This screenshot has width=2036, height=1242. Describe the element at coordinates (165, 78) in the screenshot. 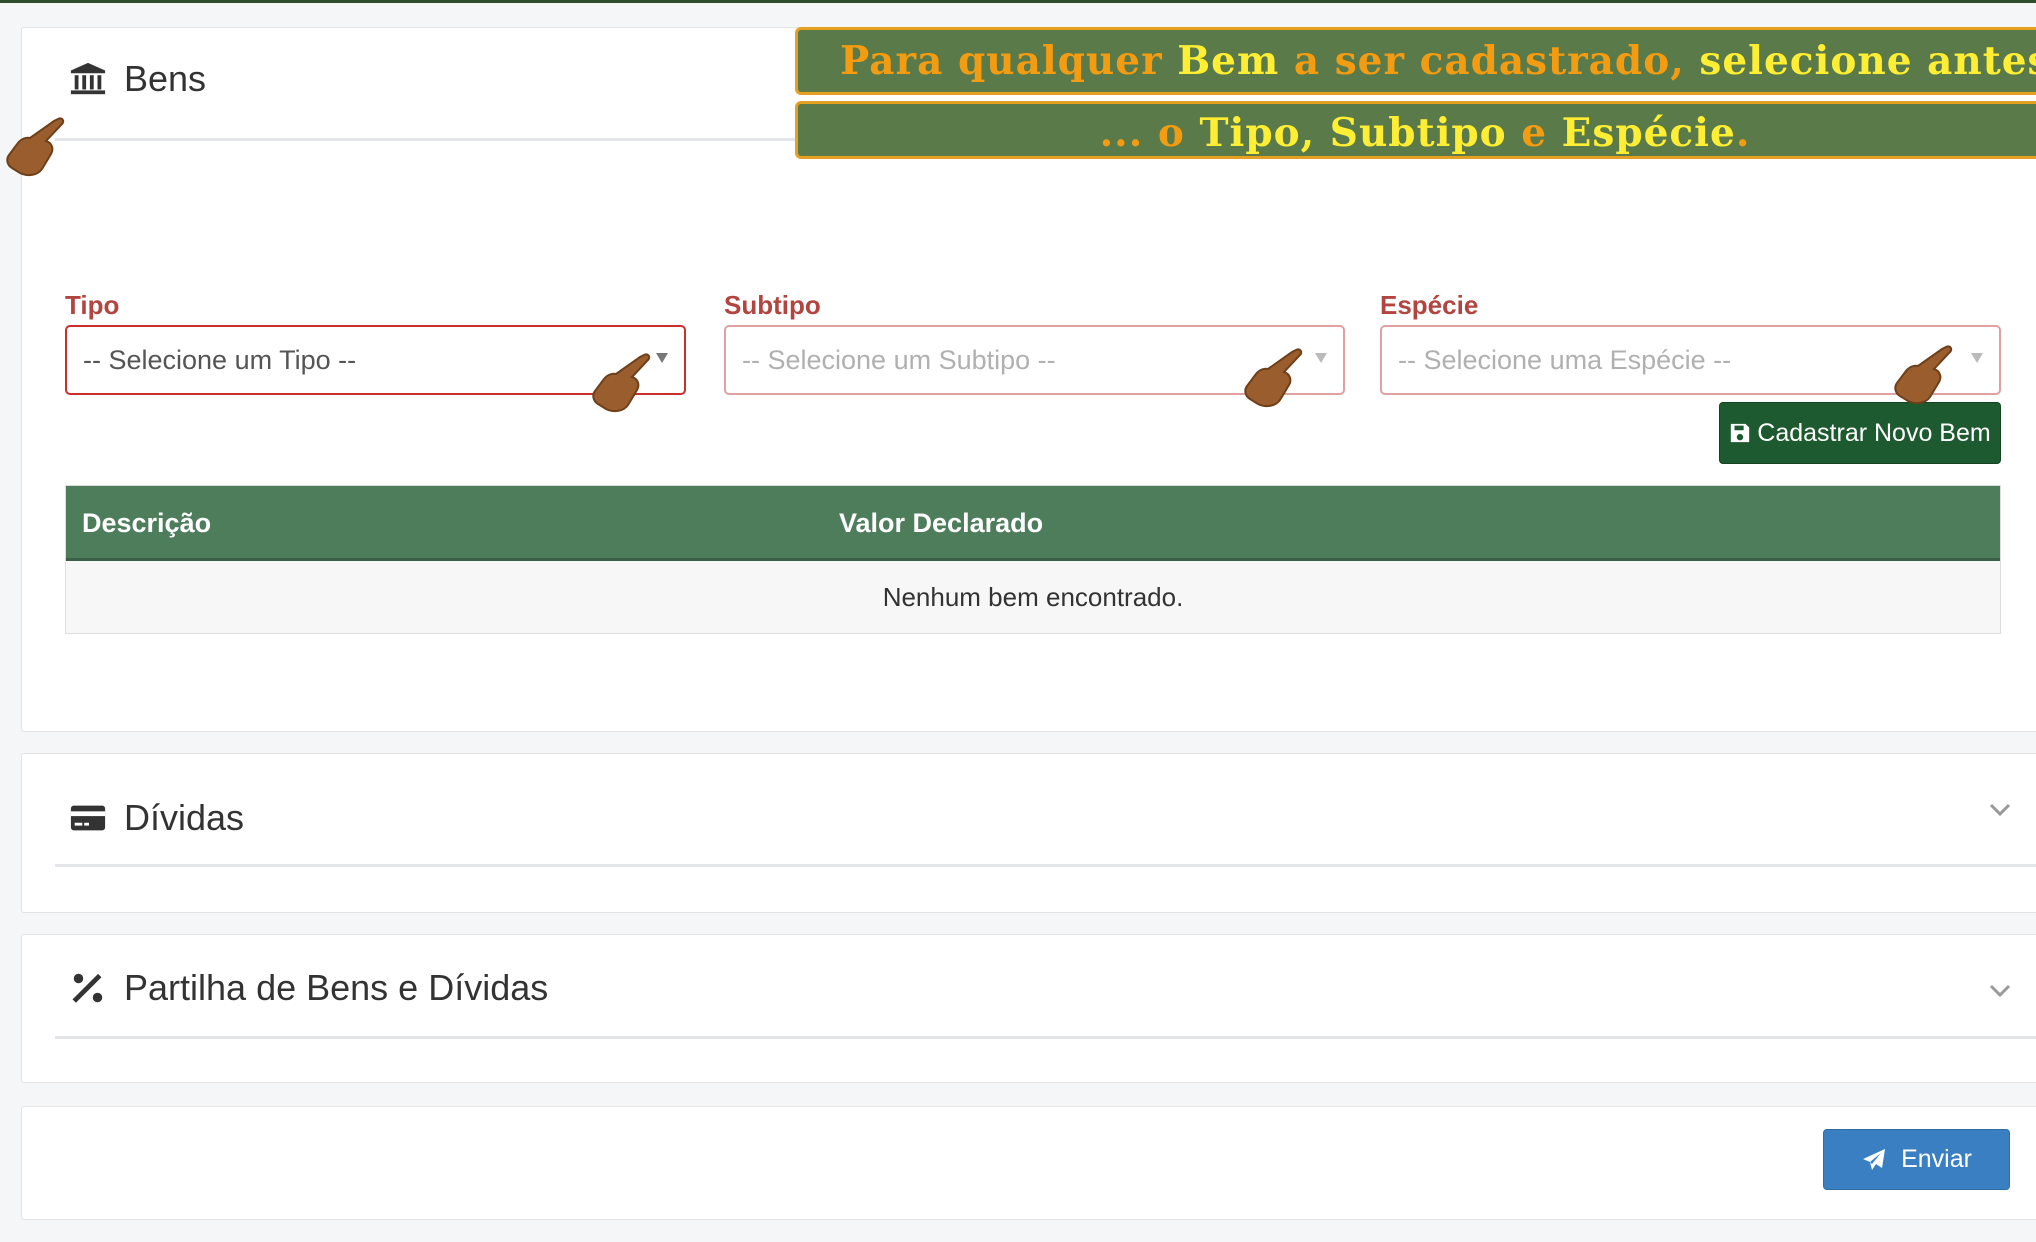

I see `bens-title-text: Bens` at that location.